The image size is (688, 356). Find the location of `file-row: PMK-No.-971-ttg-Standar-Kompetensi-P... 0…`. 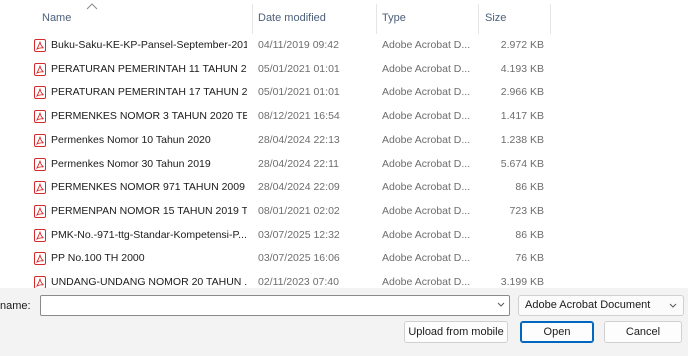

file-row: PMK-No.-971-ttg-Standar-Kompetensi-P... 0… is located at coordinates (280, 236).